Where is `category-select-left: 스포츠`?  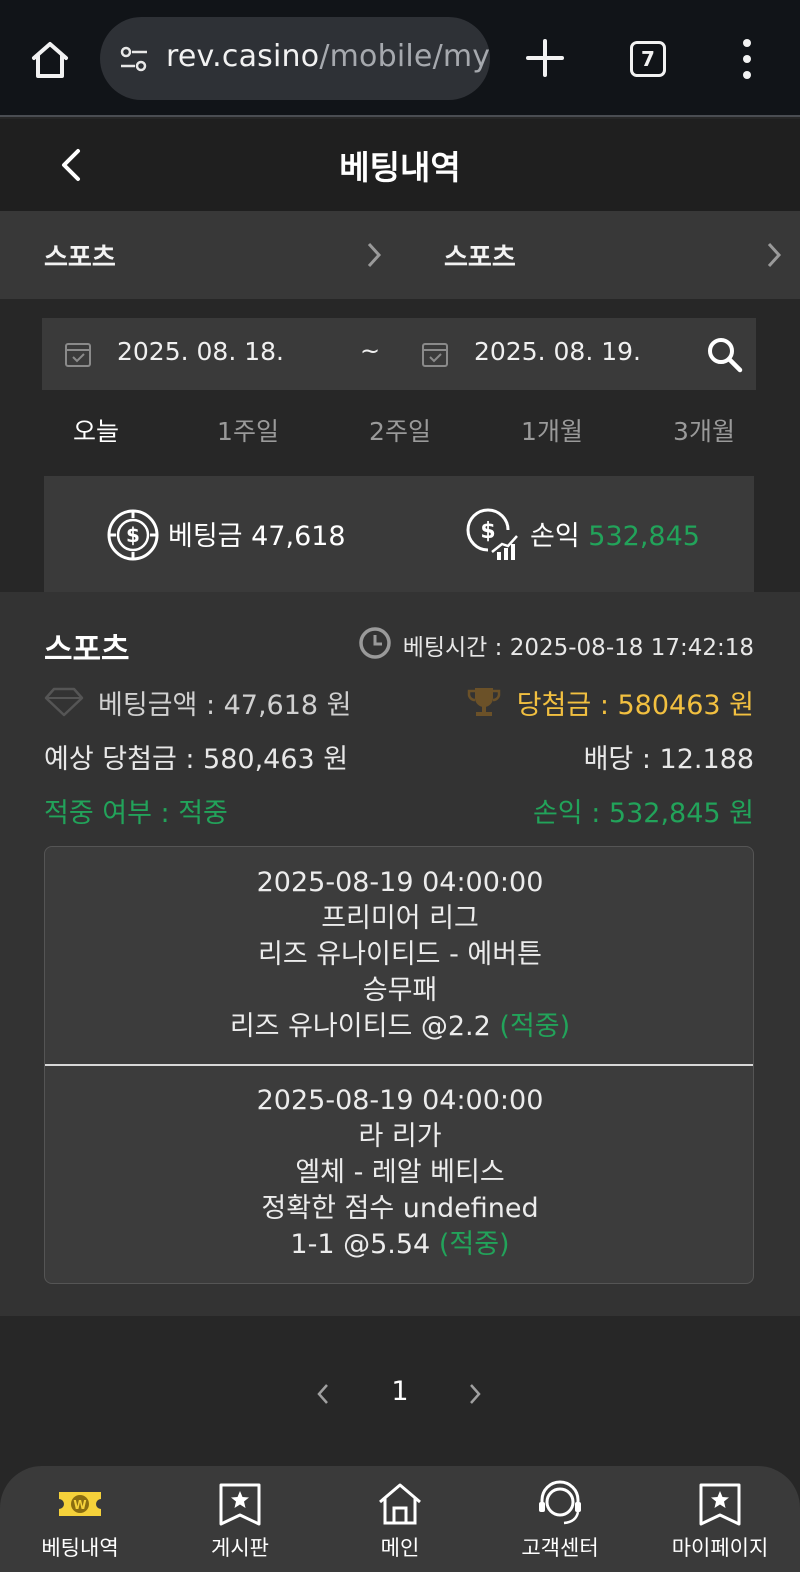 category-select-left: 스포츠 is located at coordinates (200, 255).